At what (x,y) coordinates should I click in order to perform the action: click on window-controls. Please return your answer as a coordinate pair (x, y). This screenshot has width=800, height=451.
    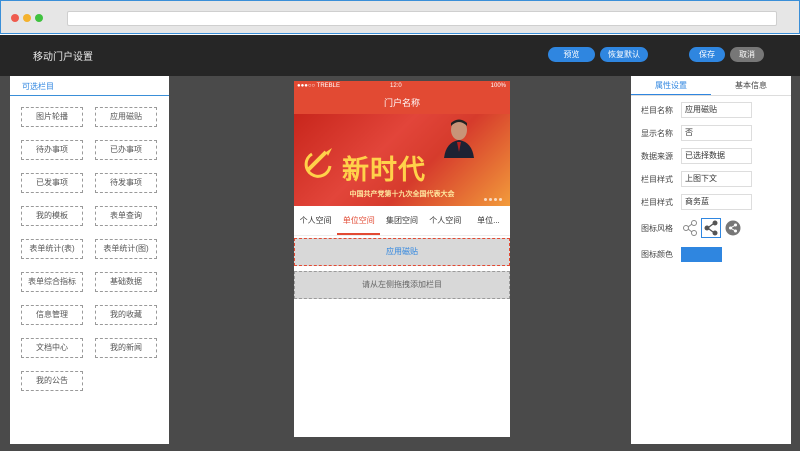
    Looking at the image, I should click on (27, 18).